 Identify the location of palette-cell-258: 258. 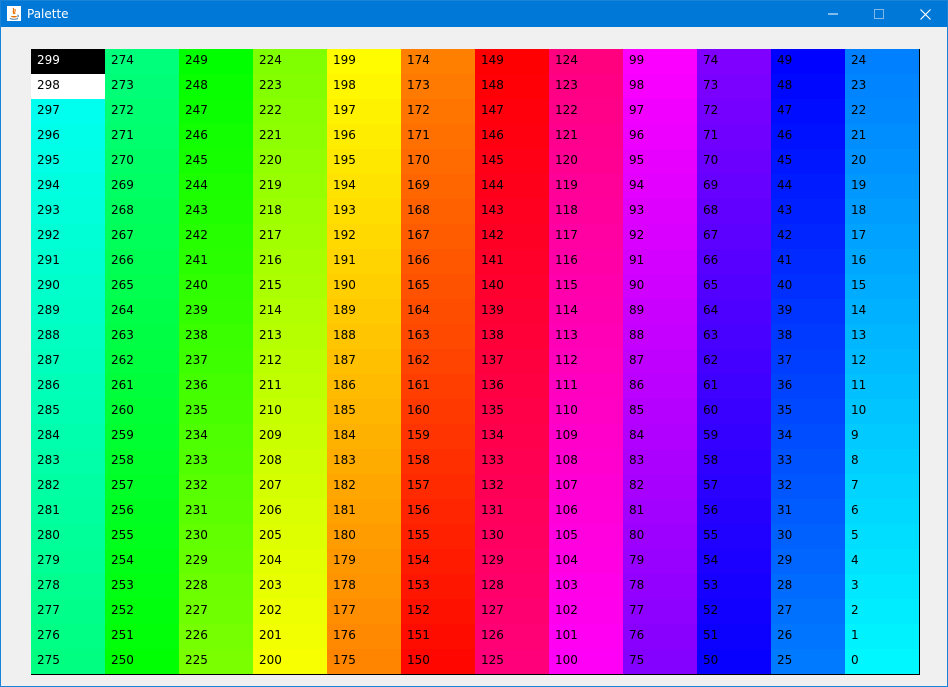
(142, 462).